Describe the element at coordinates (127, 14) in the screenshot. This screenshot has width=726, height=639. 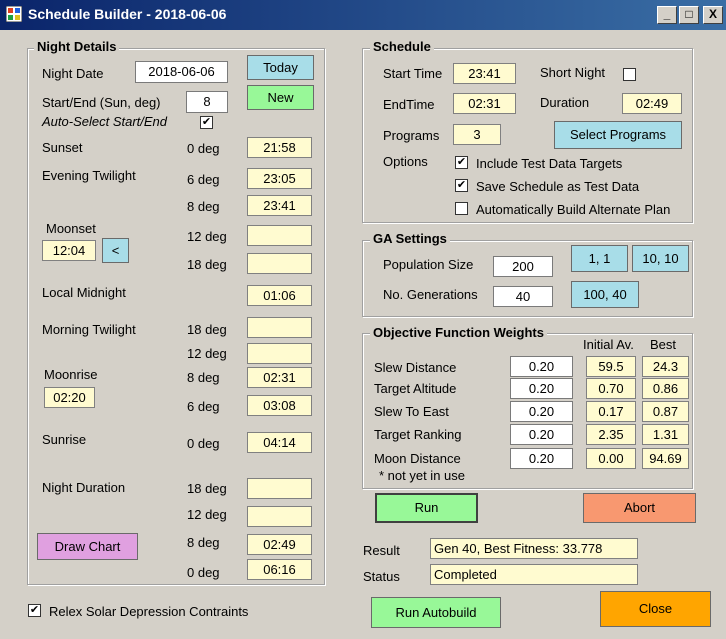
I see `window-title: Schedule Builder - 2018-06-06` at that location.